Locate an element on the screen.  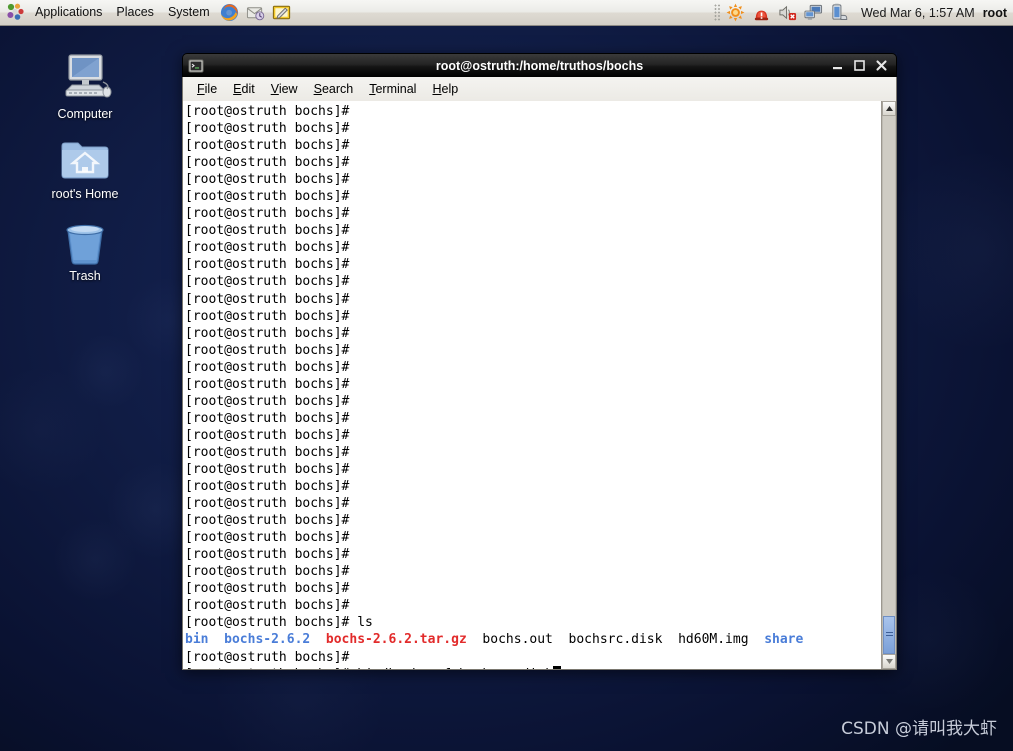
tray-alert is located at coordinates (762, 13).